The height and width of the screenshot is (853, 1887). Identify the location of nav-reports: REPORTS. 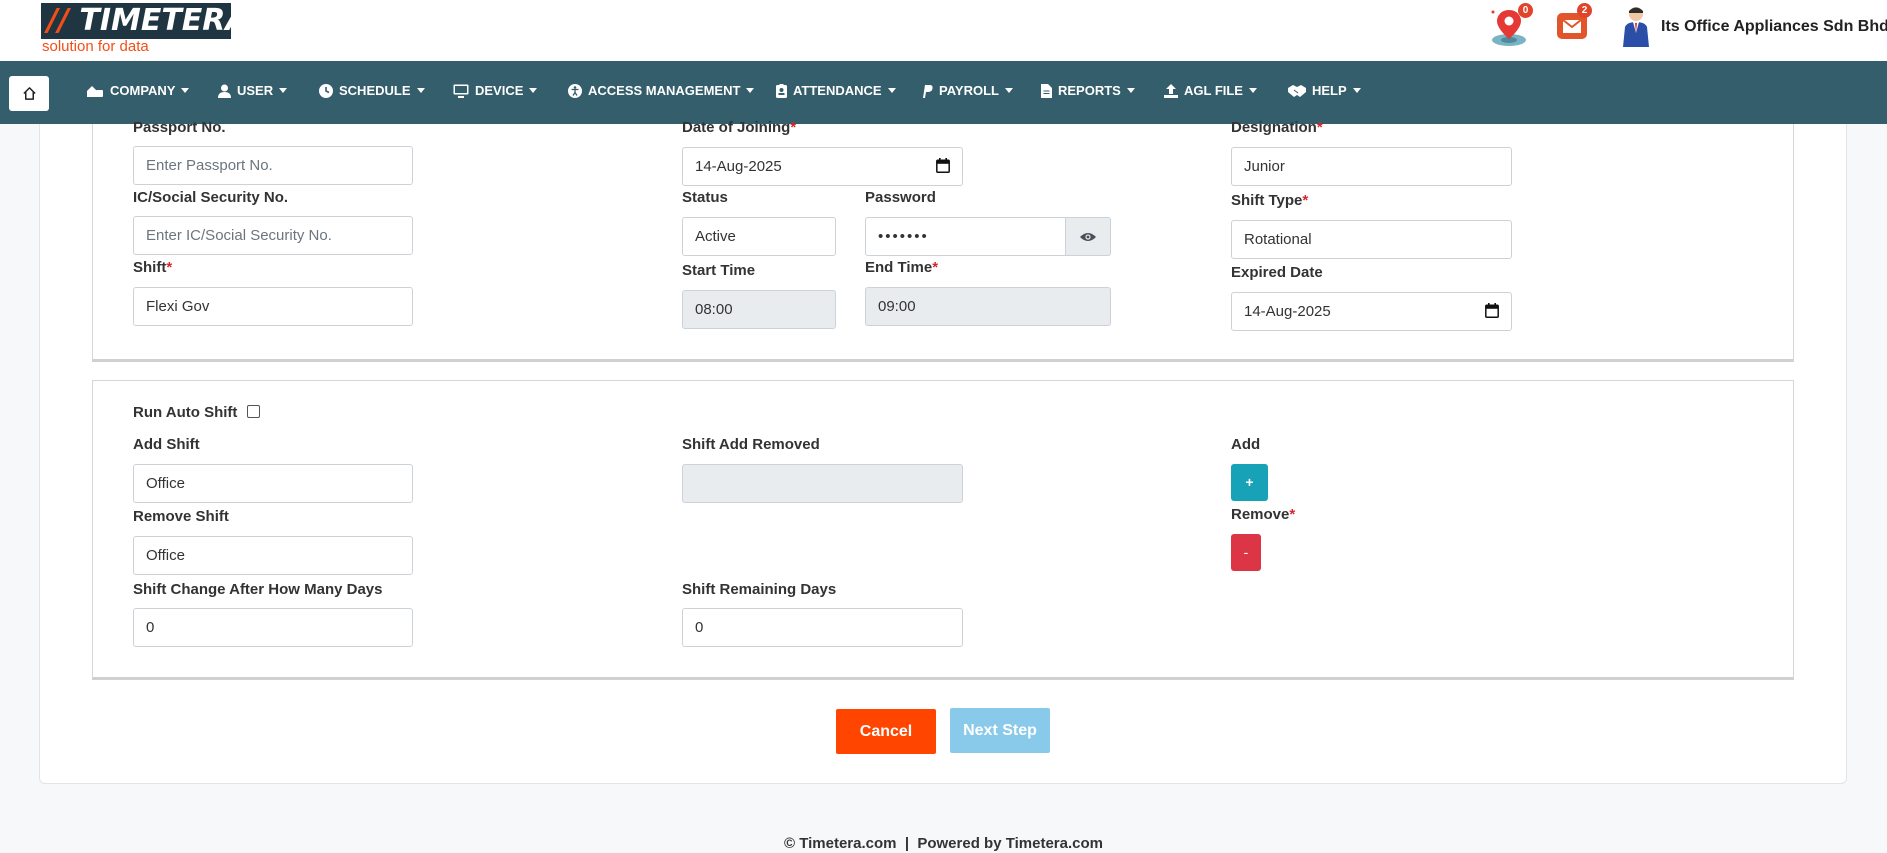
(1088, 90).